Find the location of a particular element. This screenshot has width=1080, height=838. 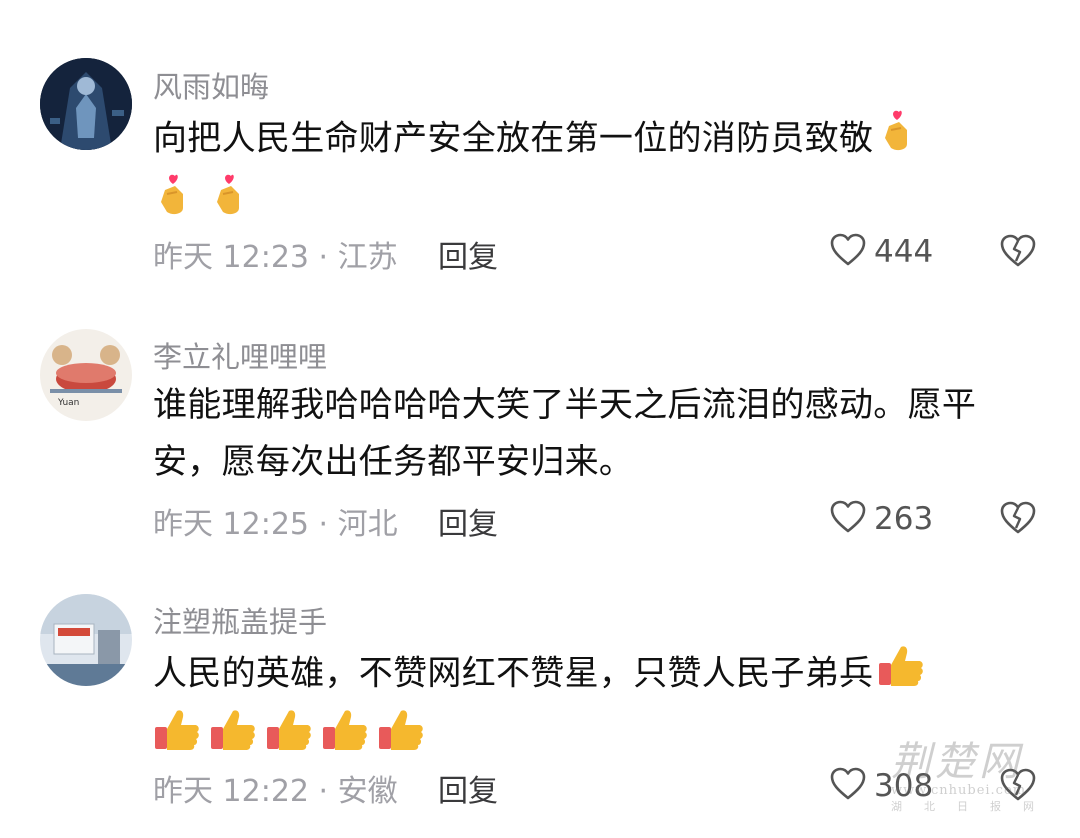

like-button: 263 is located at coordinates (881, 519).